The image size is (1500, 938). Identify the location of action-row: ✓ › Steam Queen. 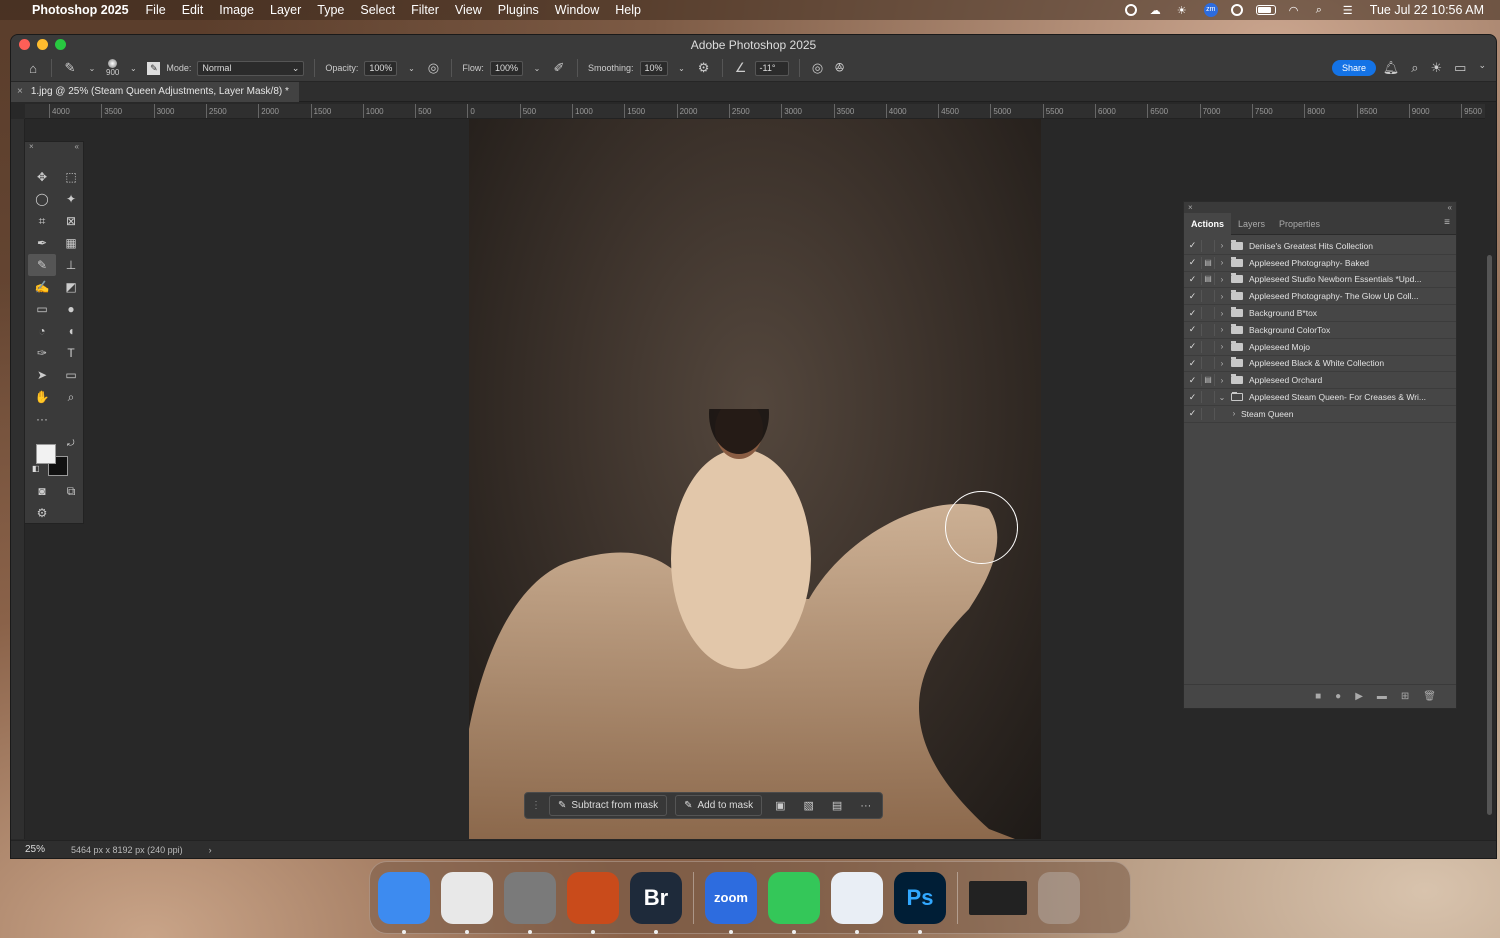
(1320, 414).